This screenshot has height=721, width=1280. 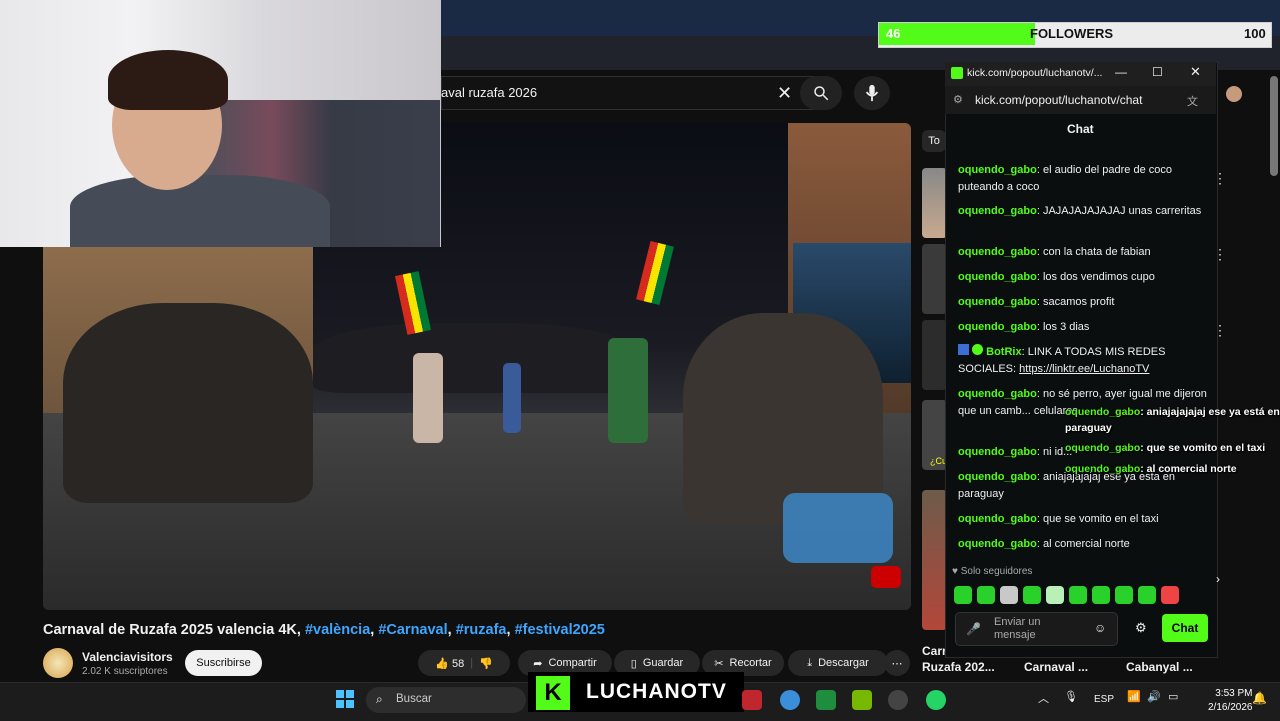 I want to click on bolivia-flag, so click(x=655, y=273).